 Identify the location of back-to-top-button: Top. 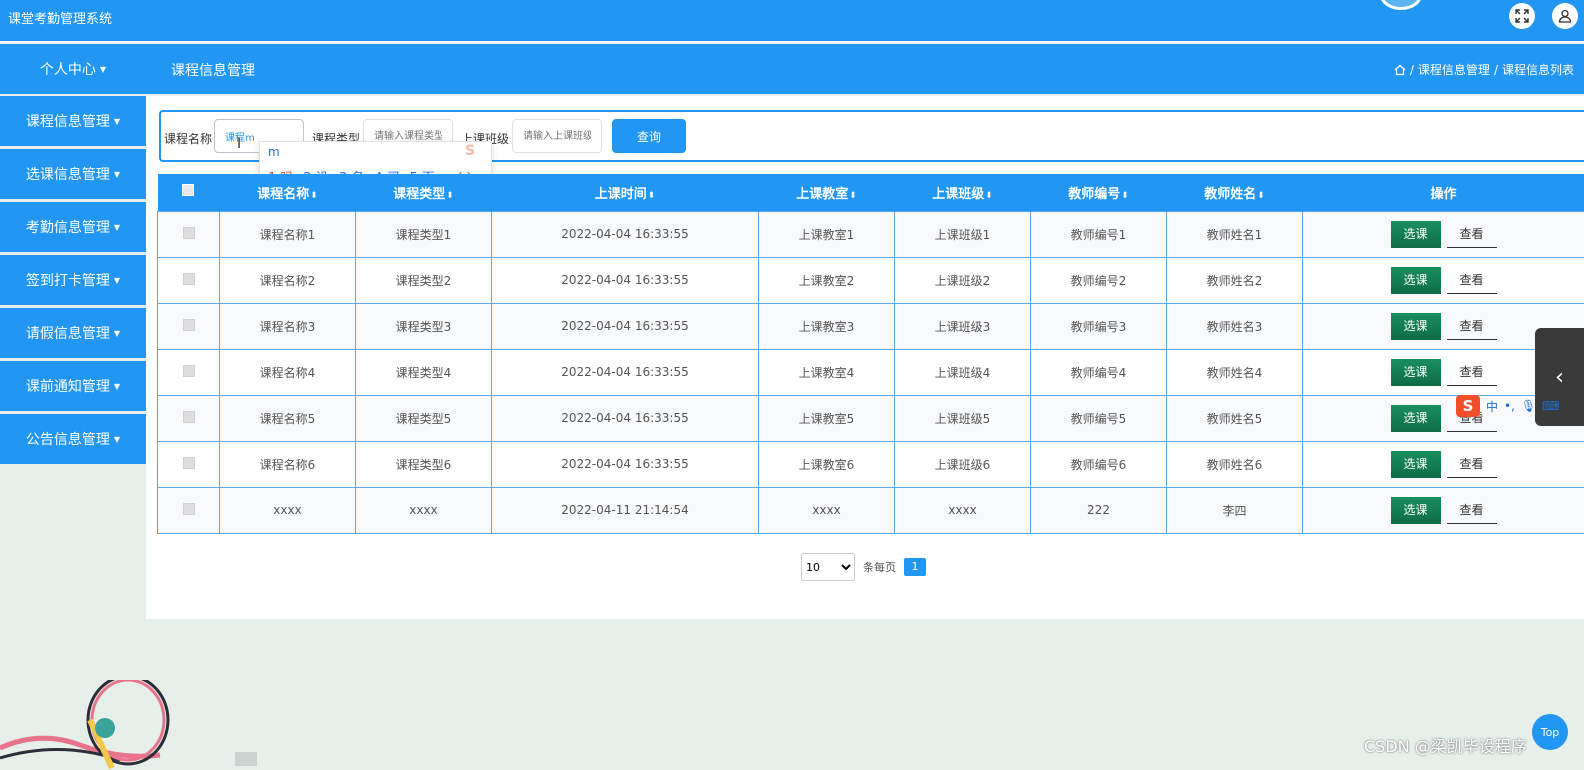
(1550, 732).